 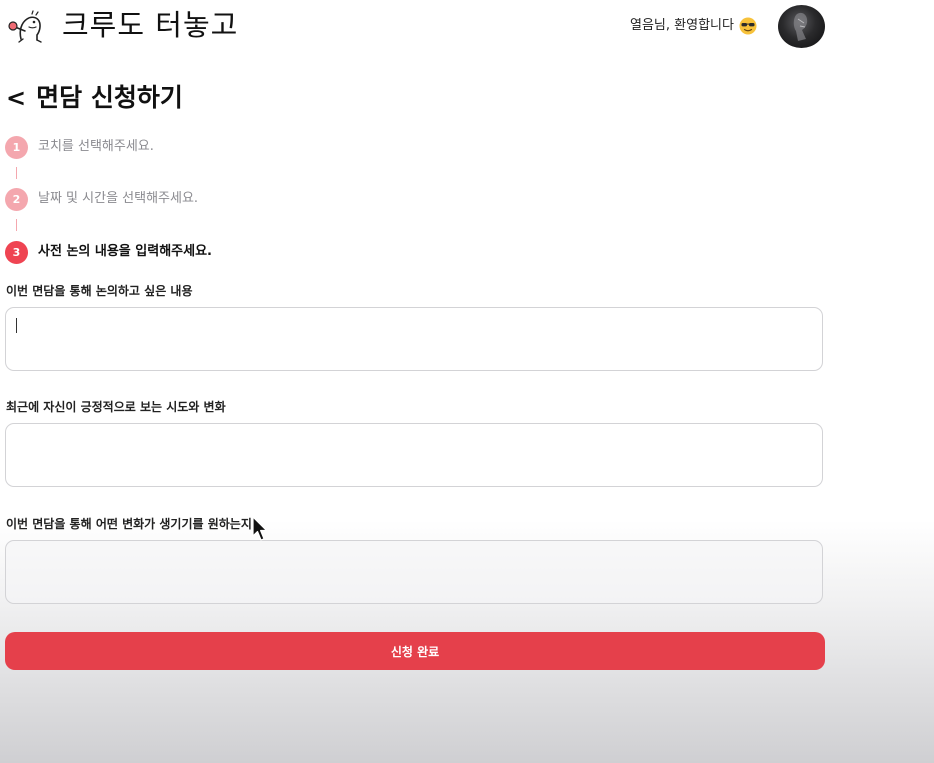 What do you see at coordinates (125, 251) in the screenshot?
I see `step-label: 사전 논의 내용을 입력해주세요.` at bounding box center [125, 251].